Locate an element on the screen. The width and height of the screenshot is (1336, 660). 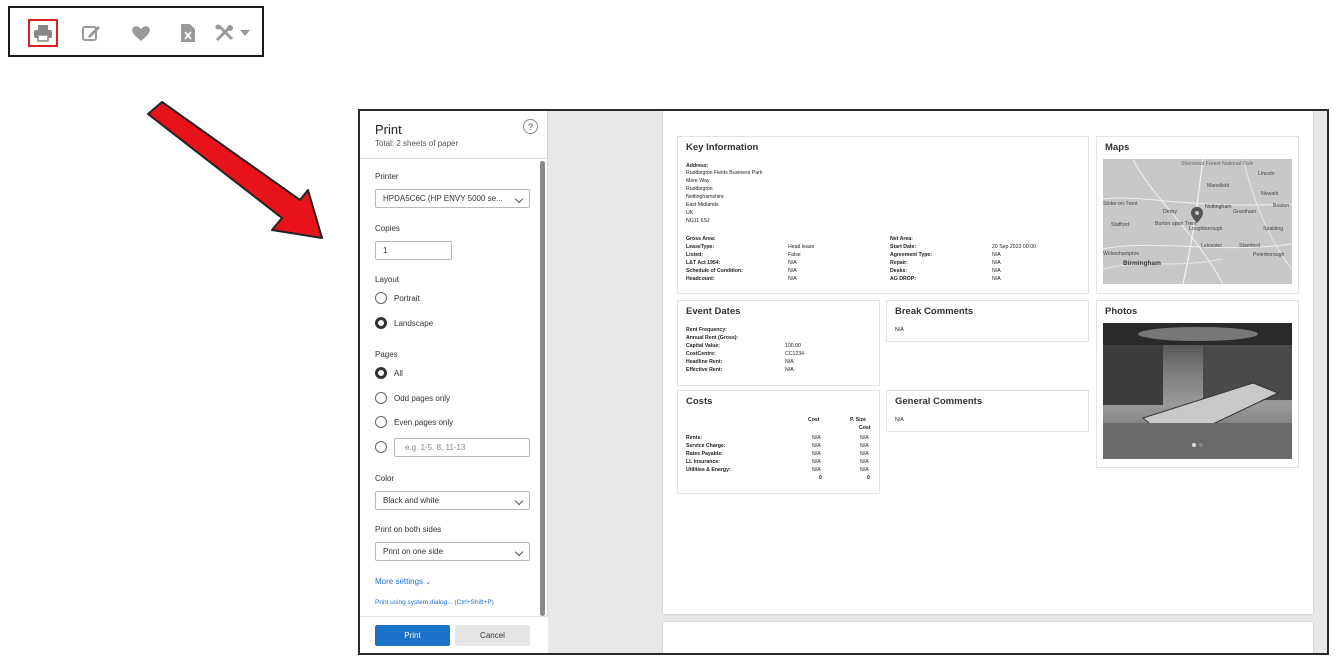
field-label: Effective Rent: is located at coordinates (704, 370).